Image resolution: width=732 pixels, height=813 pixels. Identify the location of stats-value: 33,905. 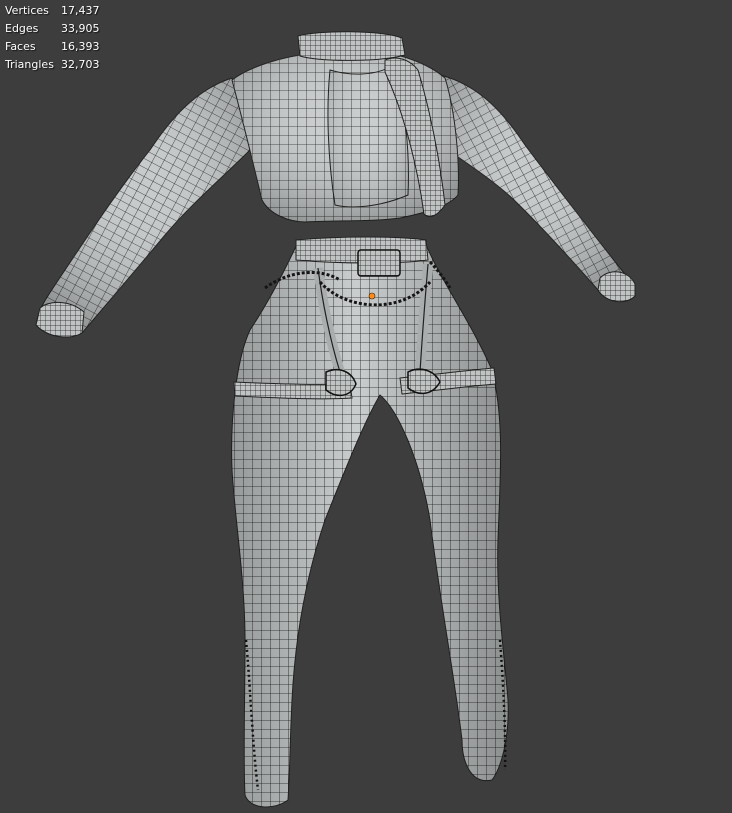
(80, 28).